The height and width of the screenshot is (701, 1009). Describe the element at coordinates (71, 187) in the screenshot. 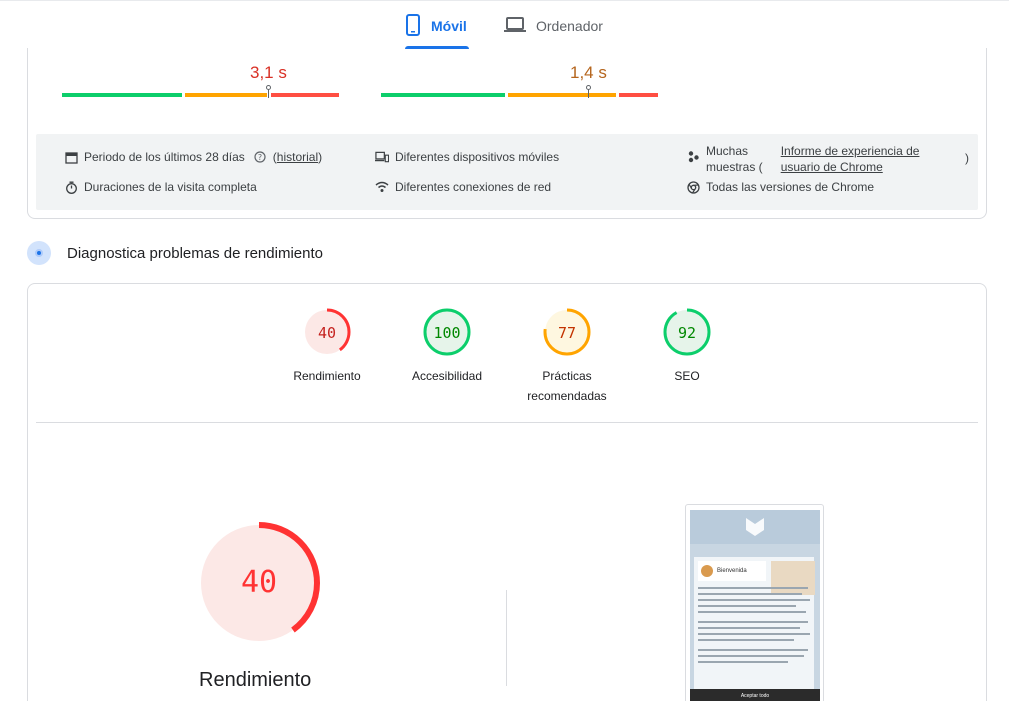

I see `timer-icon` at that location.